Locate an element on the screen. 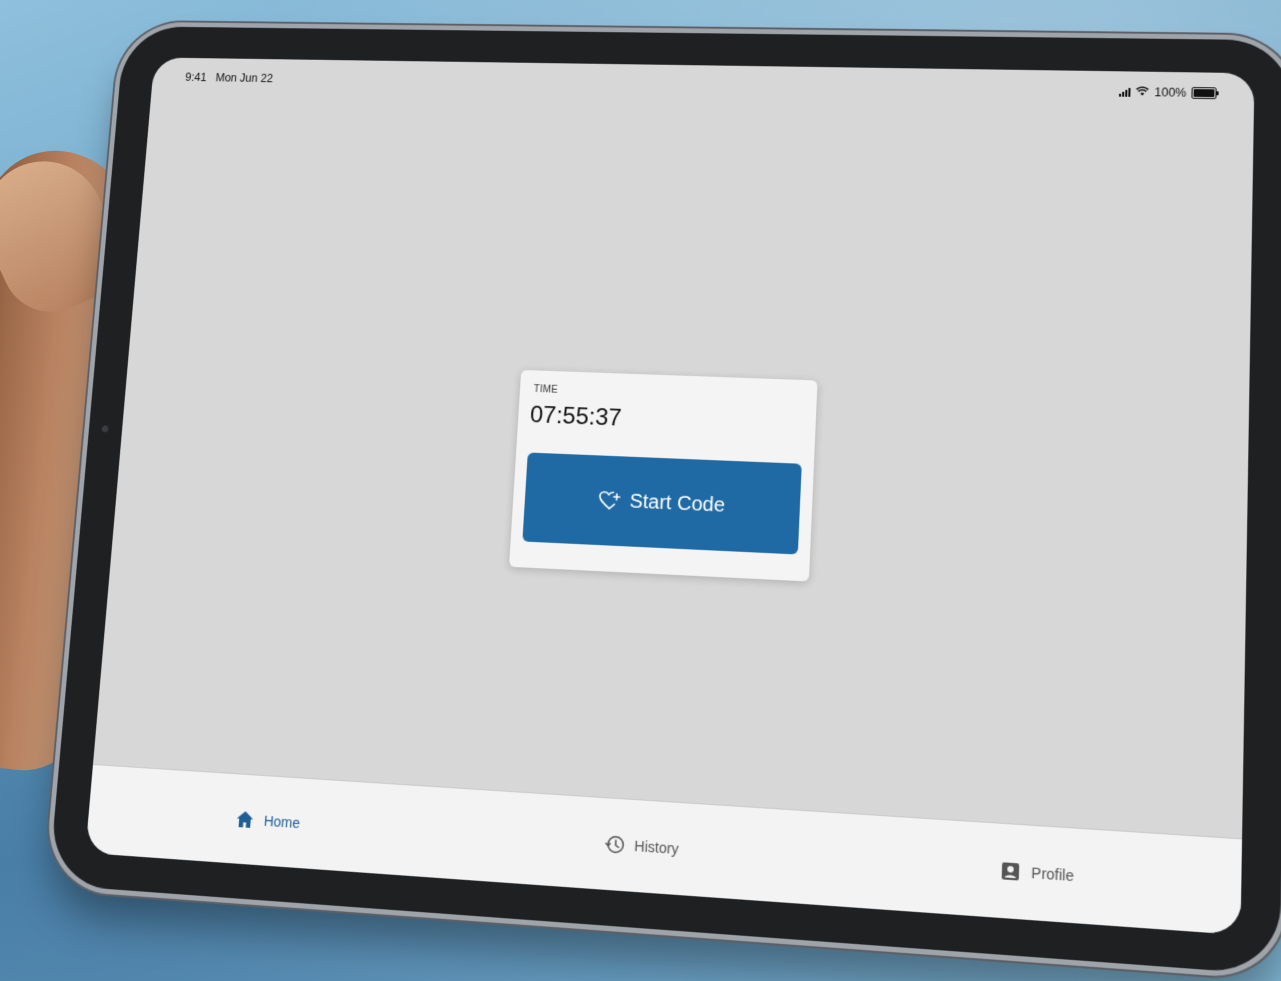 This screenshot has height=981, width=1281. time-label: TIME is located at coordinates (546, 390).